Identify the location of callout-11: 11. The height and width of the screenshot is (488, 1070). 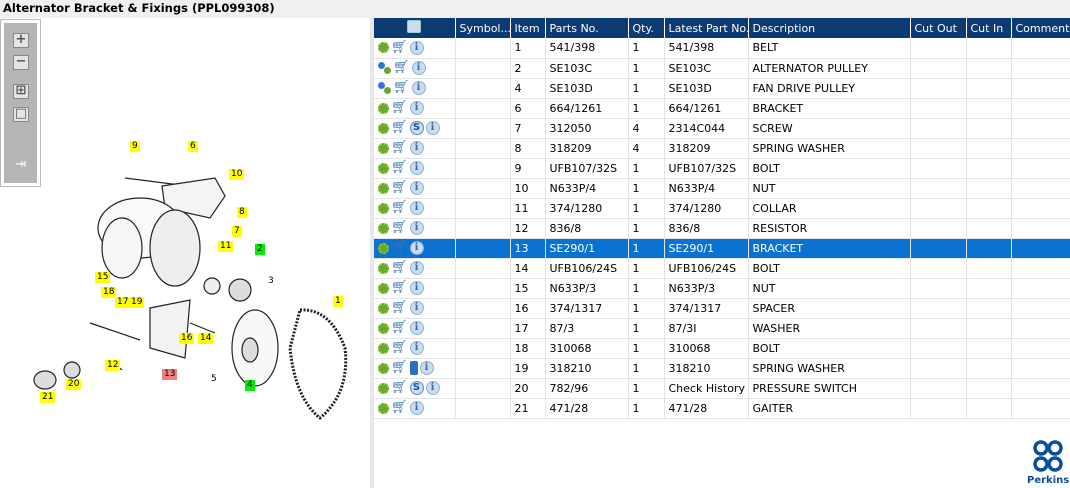
(226, 246).